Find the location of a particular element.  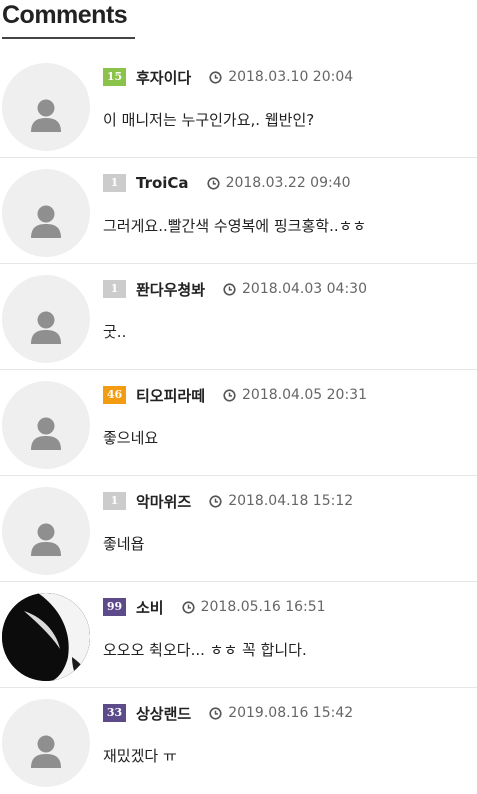

comment-text: 좋네욥 is located at coordinates (124, 544).